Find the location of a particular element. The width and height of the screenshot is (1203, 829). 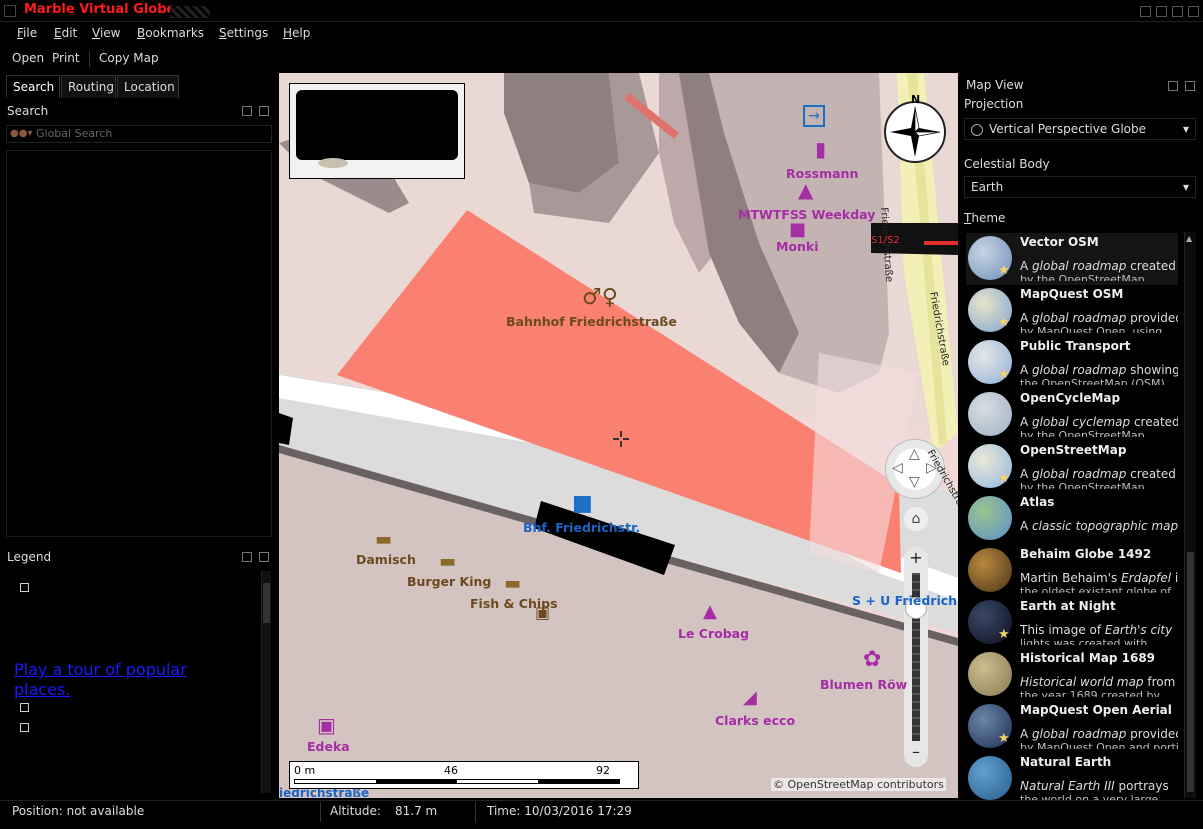

close-legend-icon is located at coordinates (264, 557).